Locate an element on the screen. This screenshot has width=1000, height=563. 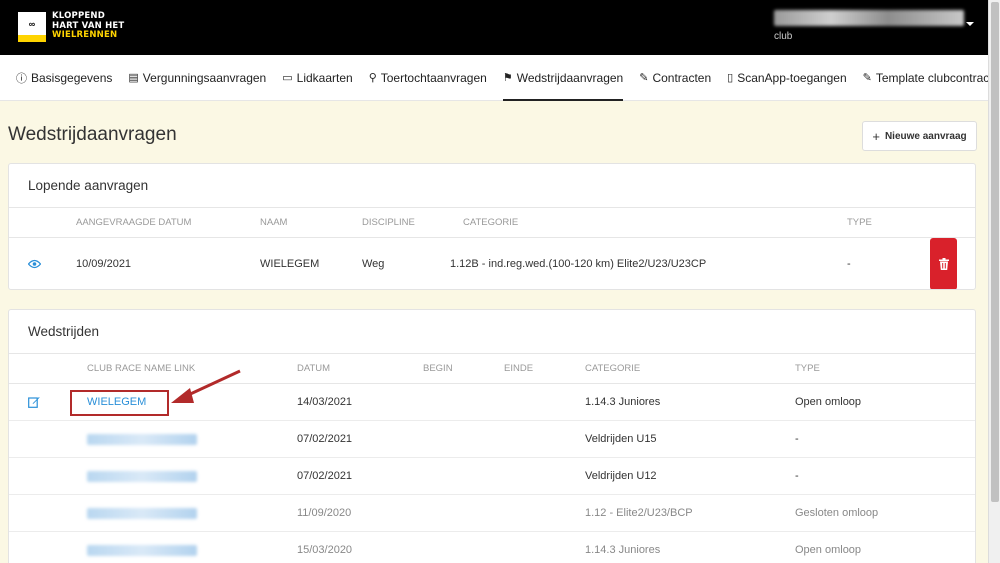
tab-scanapp-toegangen: ▯ ScanApp-toegangen is located at coordinates (787, 78).